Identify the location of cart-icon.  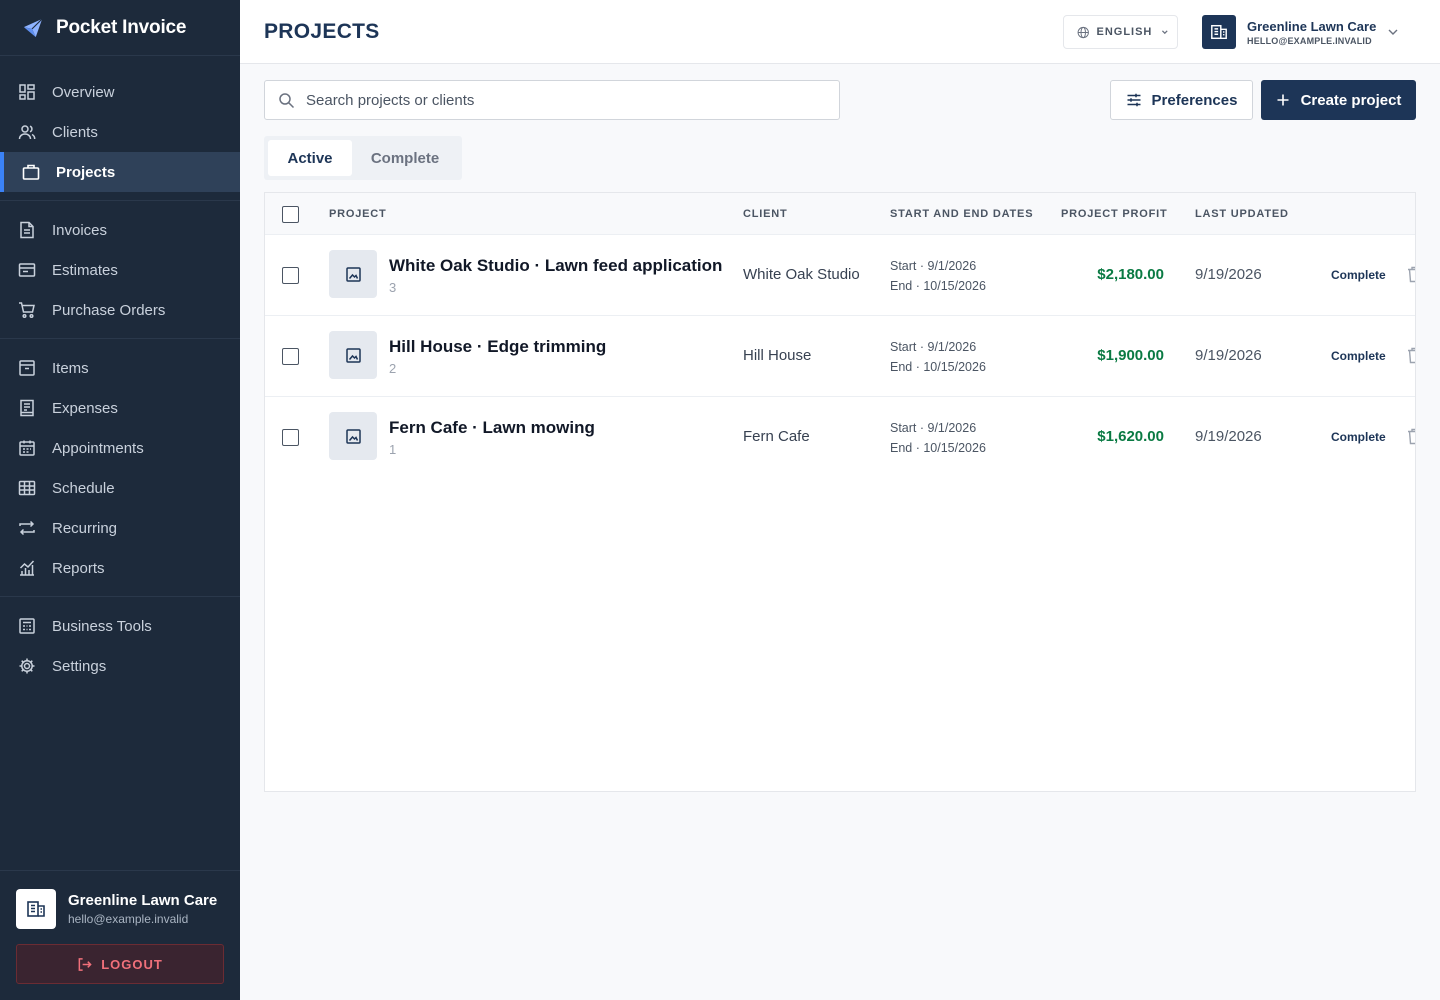
(27, 310).